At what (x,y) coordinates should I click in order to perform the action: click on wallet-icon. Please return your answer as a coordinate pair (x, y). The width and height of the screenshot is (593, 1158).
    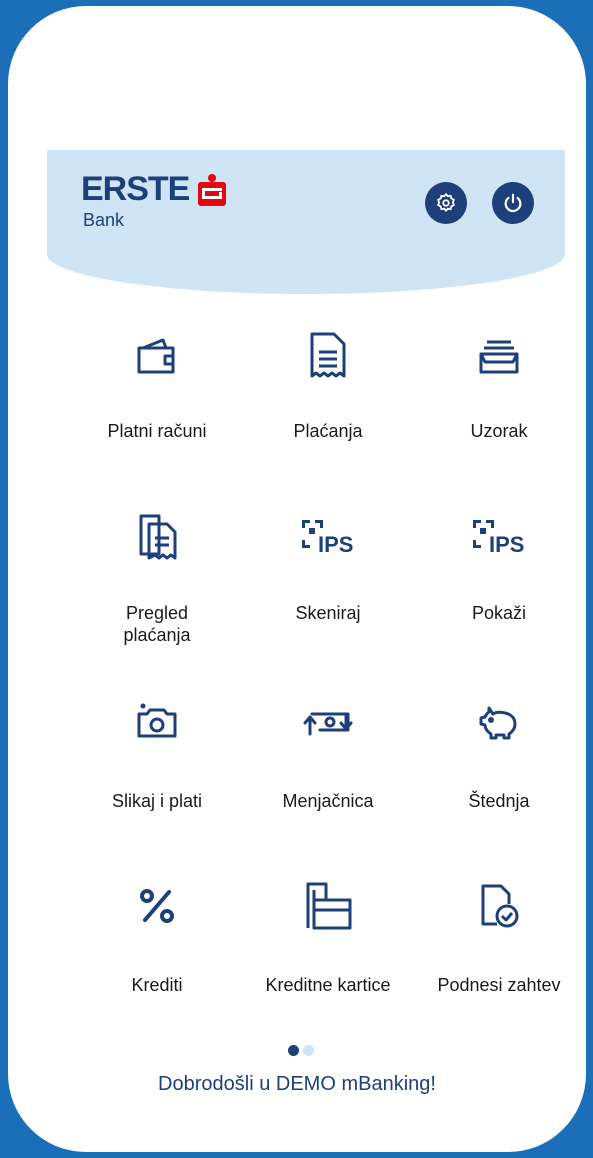
    Looking at the image, I should click on (157, 356).